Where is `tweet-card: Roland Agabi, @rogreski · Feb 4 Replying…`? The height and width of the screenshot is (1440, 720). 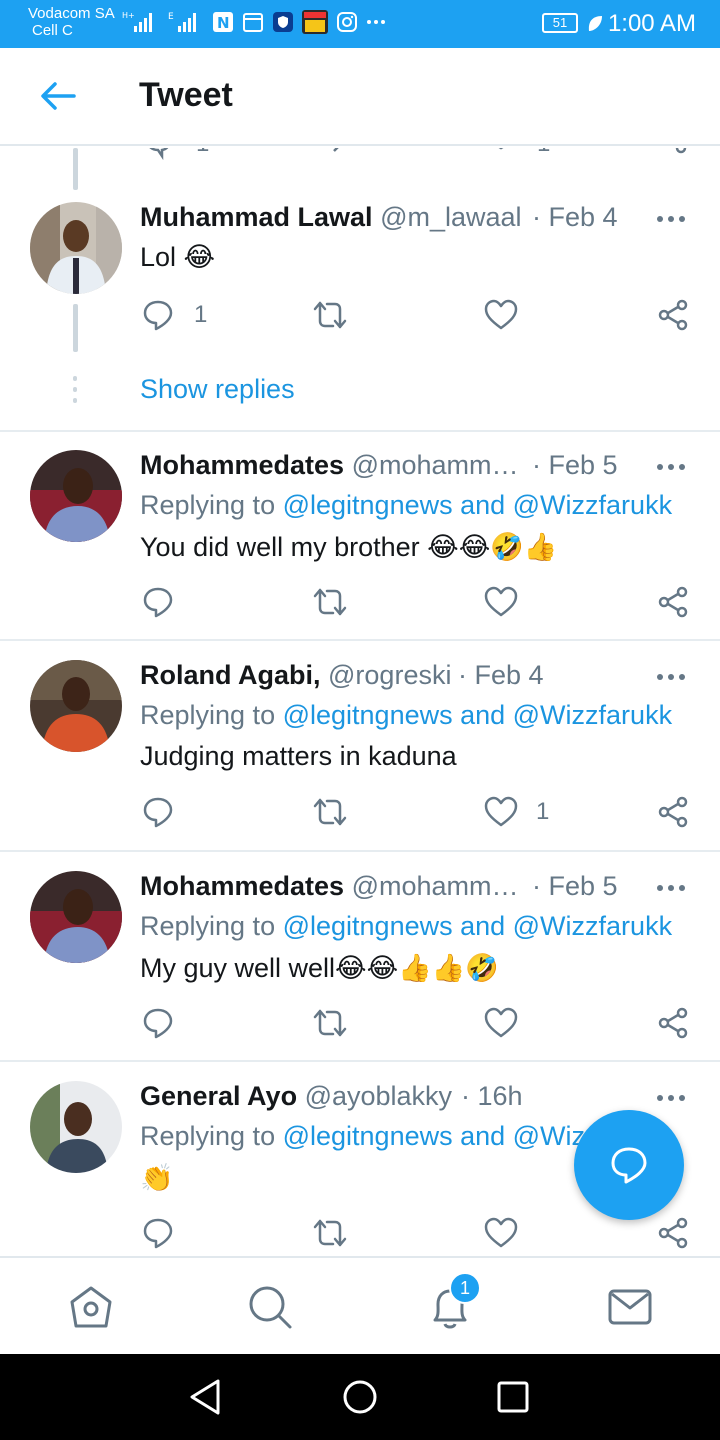
tweet-card: Roland Agabi, @rogreski · Feb 4 Replying… is located at coordinates (360, 755).